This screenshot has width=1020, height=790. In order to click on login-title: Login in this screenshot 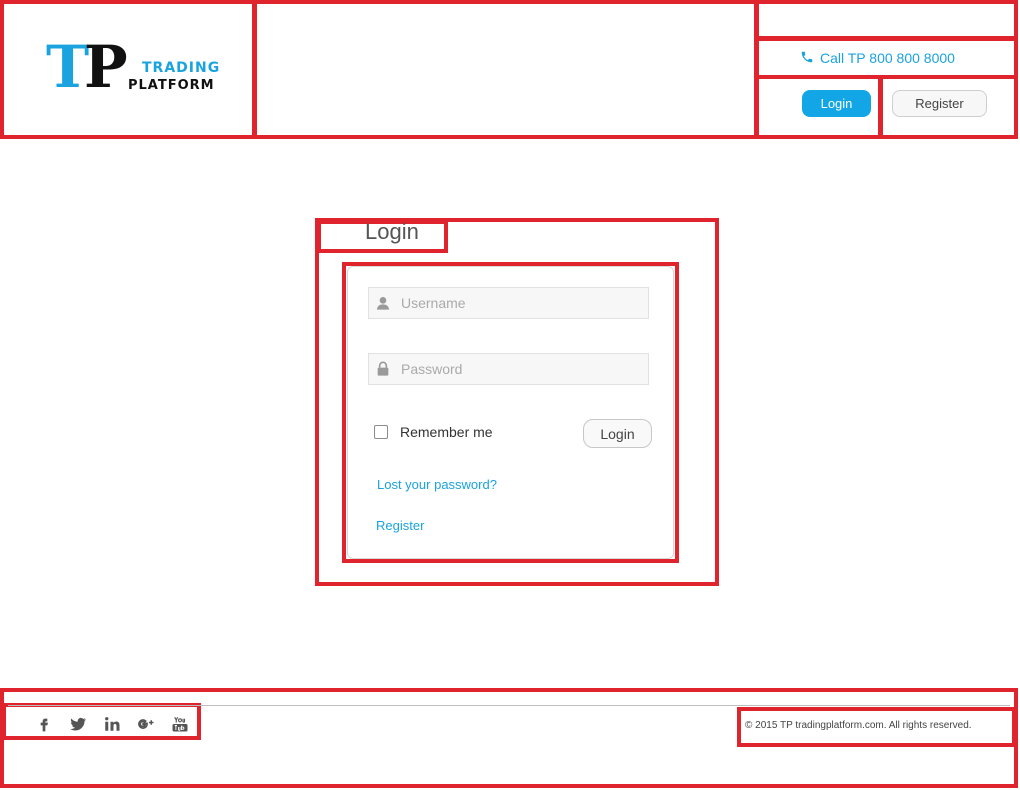, I will do `click(392, 231)`.